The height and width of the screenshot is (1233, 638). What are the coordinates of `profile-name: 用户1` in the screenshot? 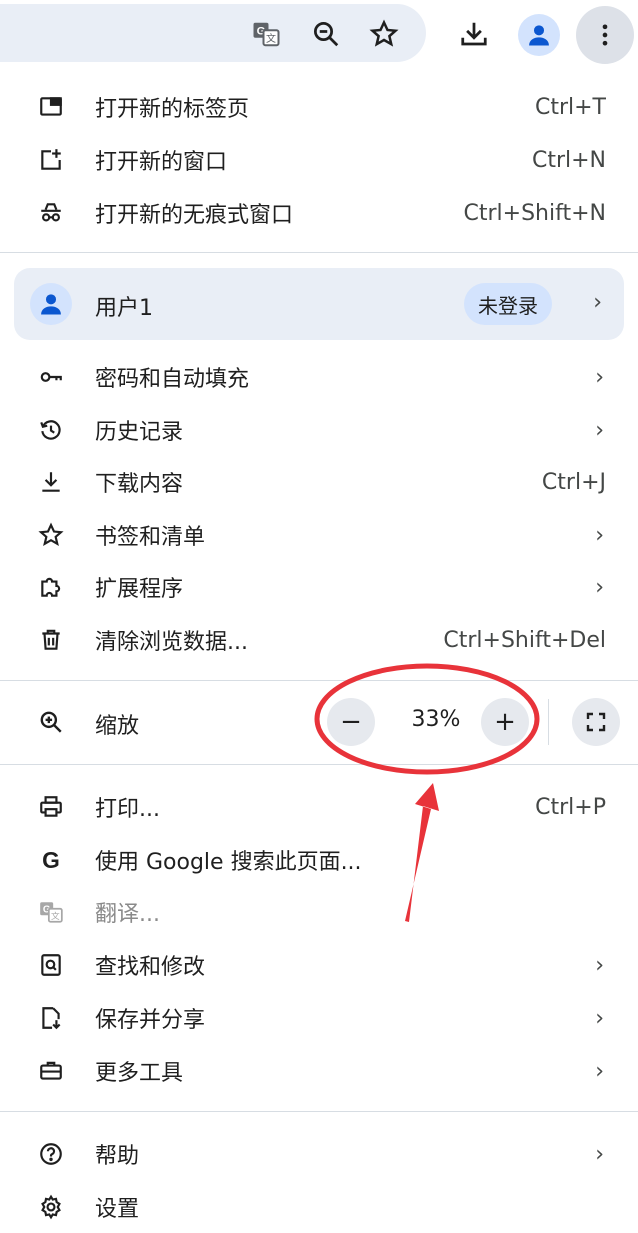 It's located at (124, 308).